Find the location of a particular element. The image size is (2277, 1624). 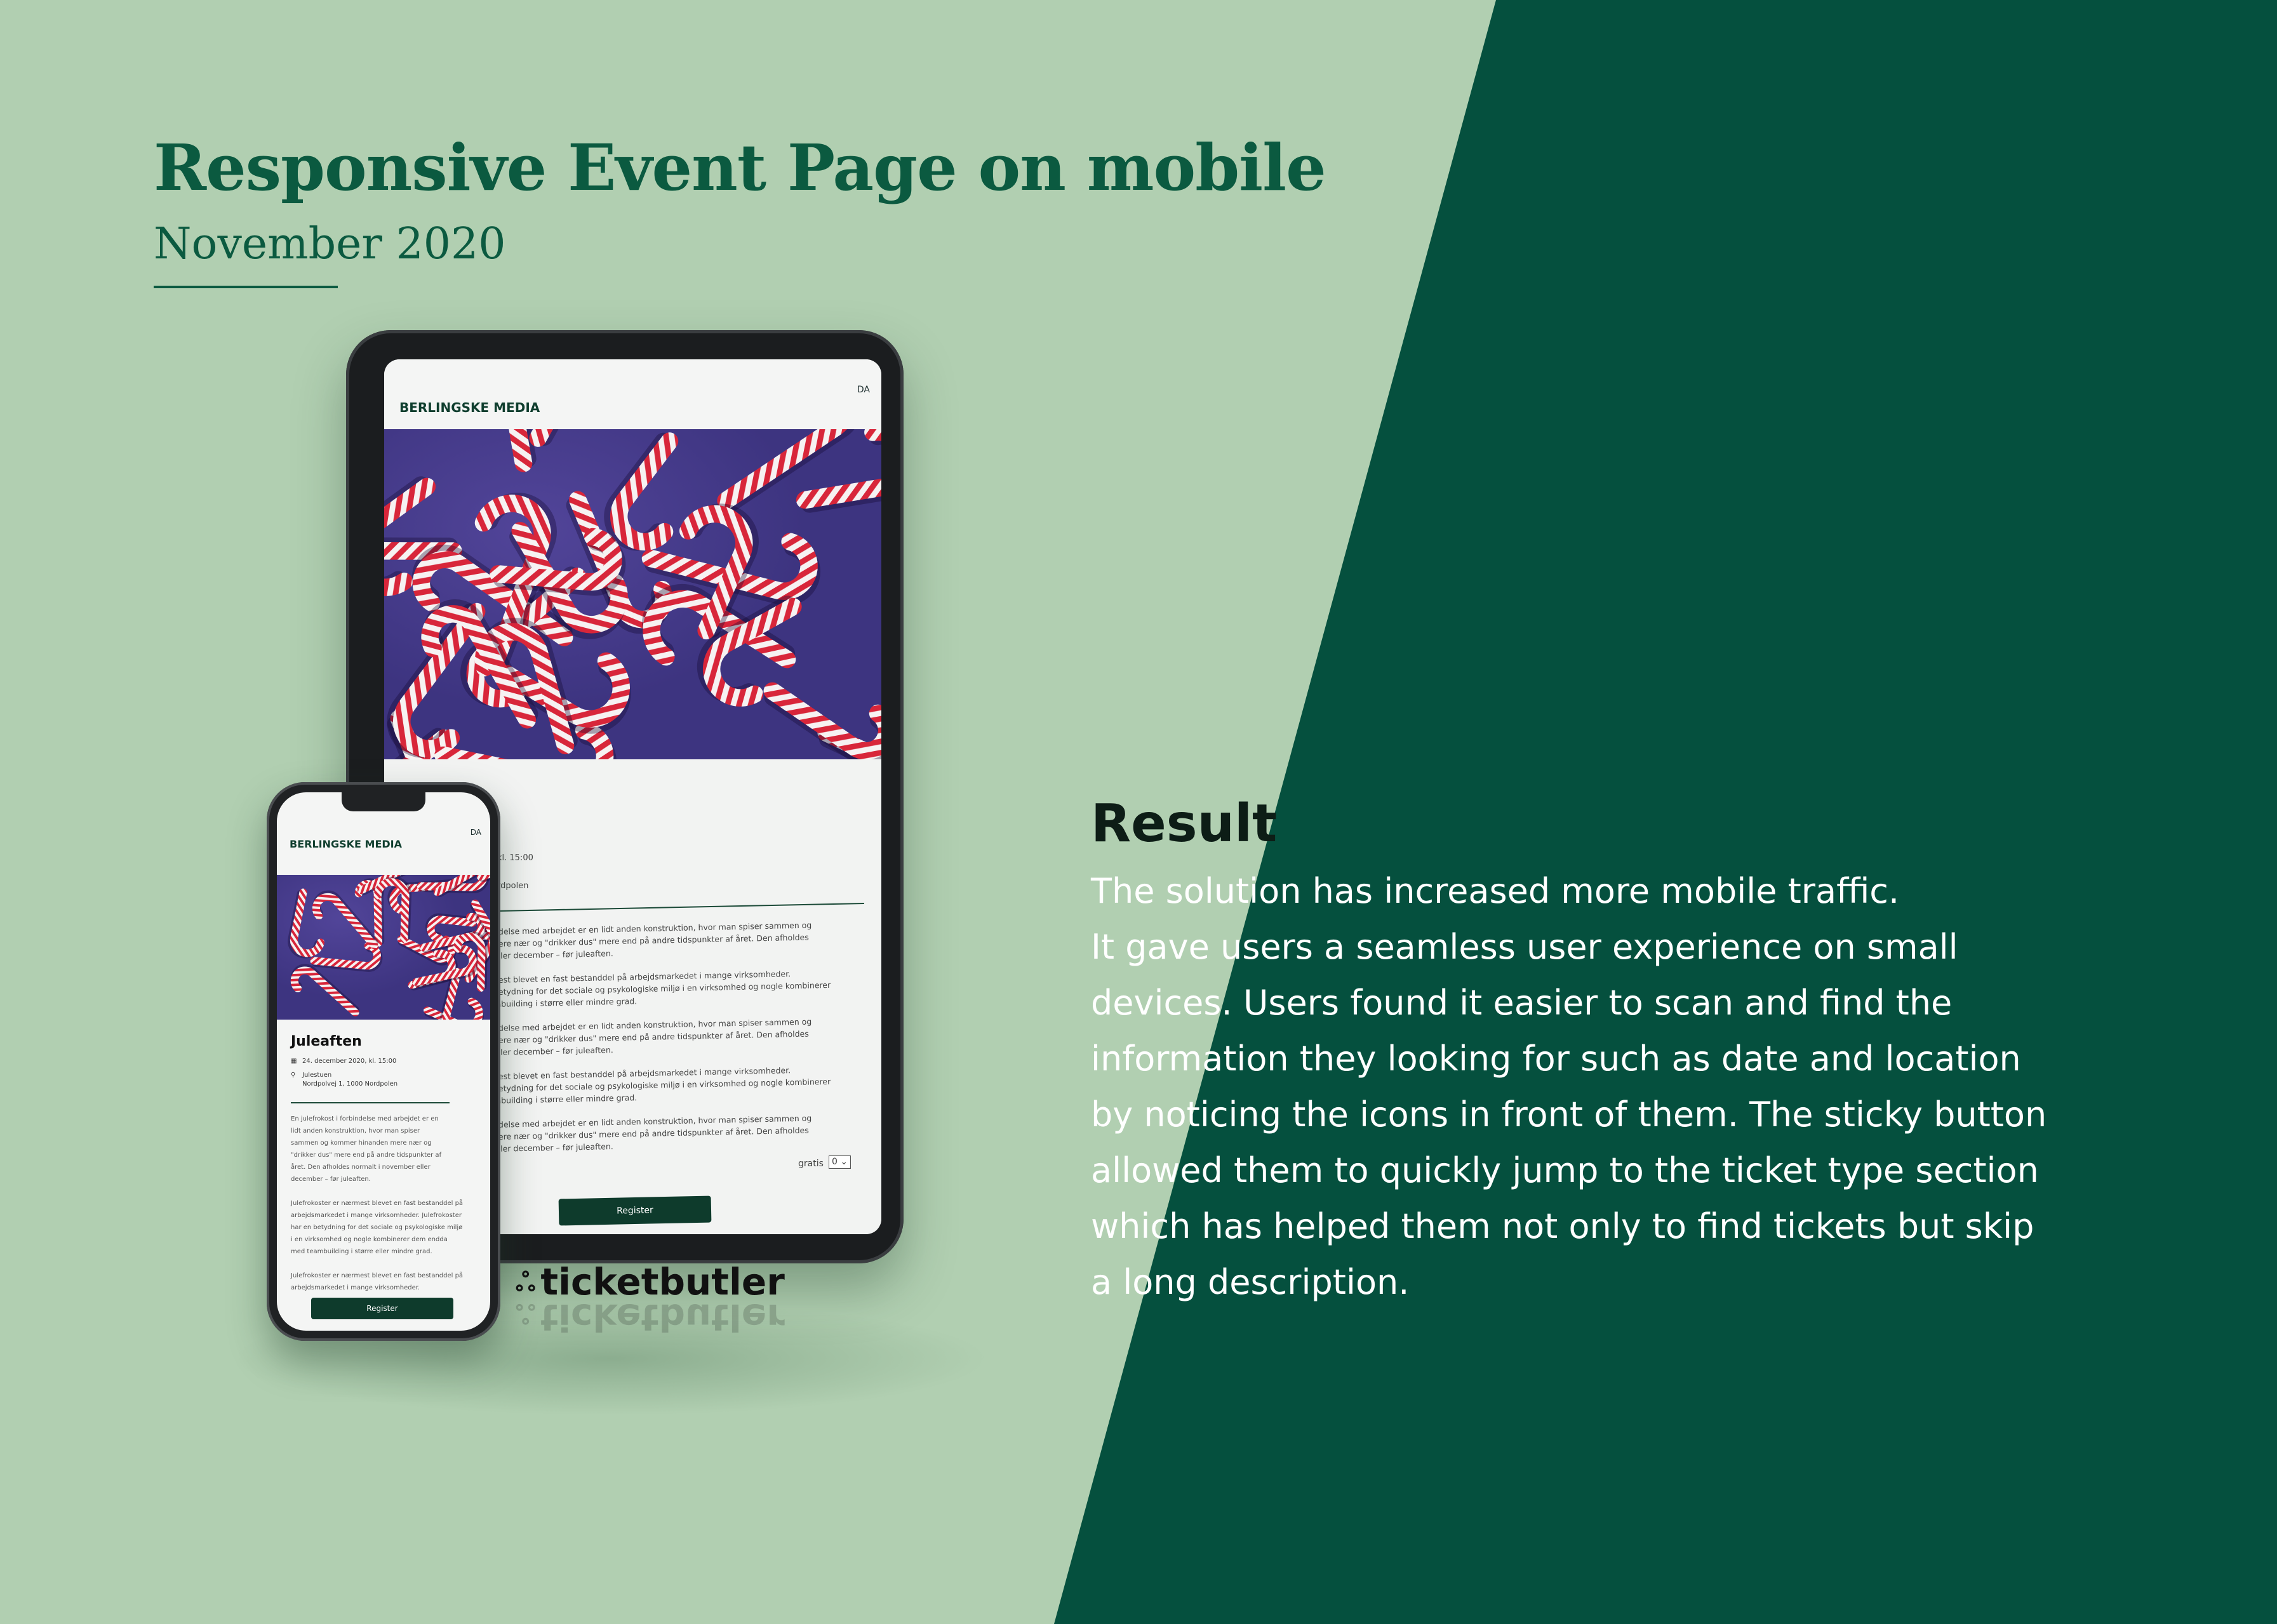

event-date-row: ▦ 24. december 2020, kl. 15:00 is located at coordinates (343, 1061).